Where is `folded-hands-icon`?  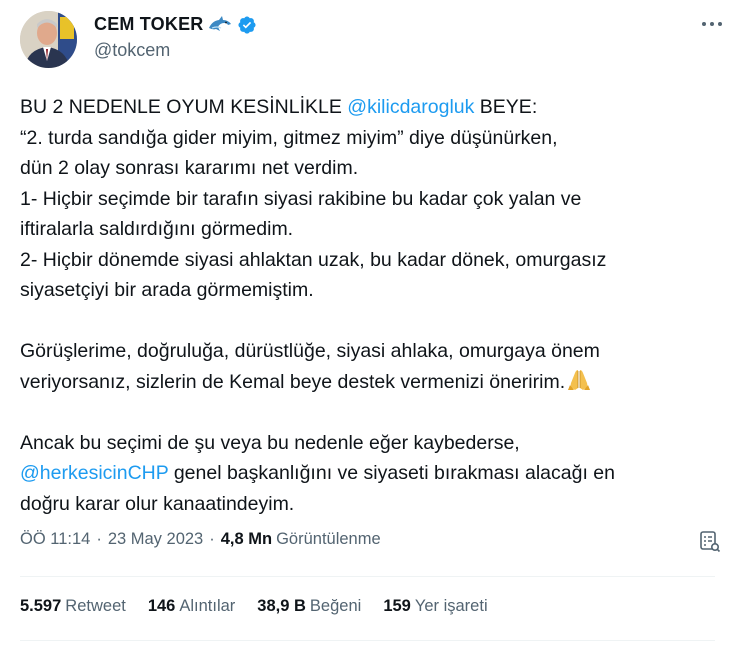 folded-hands-icon is located at coordinates (579, 380).